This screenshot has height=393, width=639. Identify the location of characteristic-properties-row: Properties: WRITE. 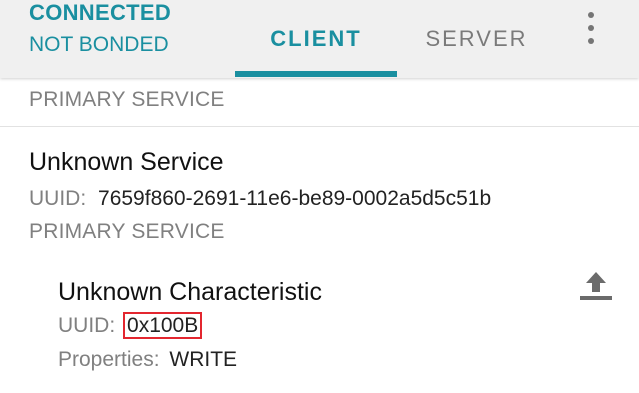
(147, 360).